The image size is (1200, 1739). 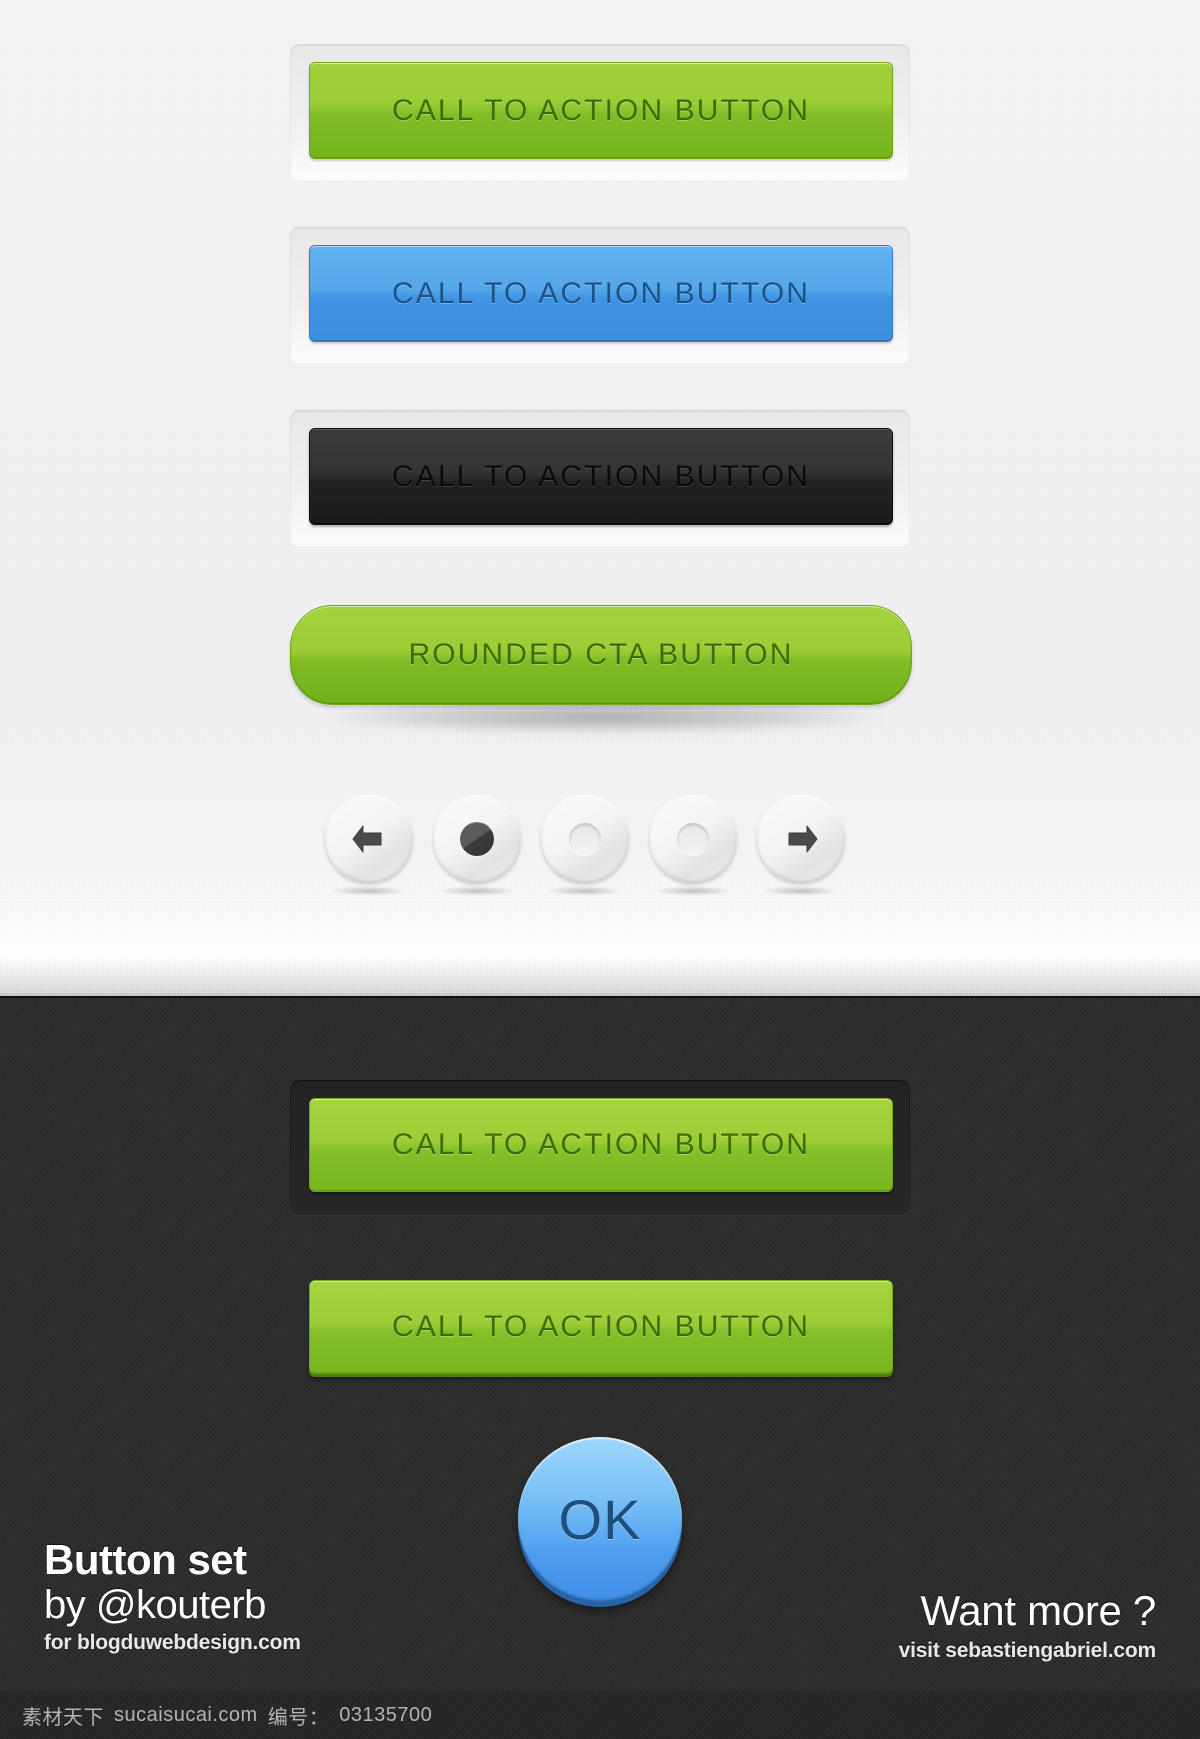 I want to click on cta-dark-button: CALL TO ACTION BUTTON, so click(x=601, y=476).